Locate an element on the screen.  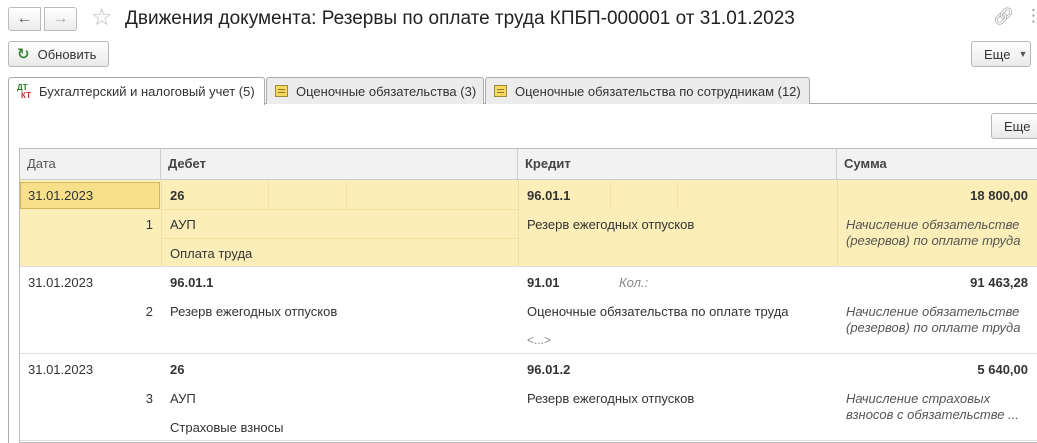
forward-button: → is located at coordinates (60, 19).